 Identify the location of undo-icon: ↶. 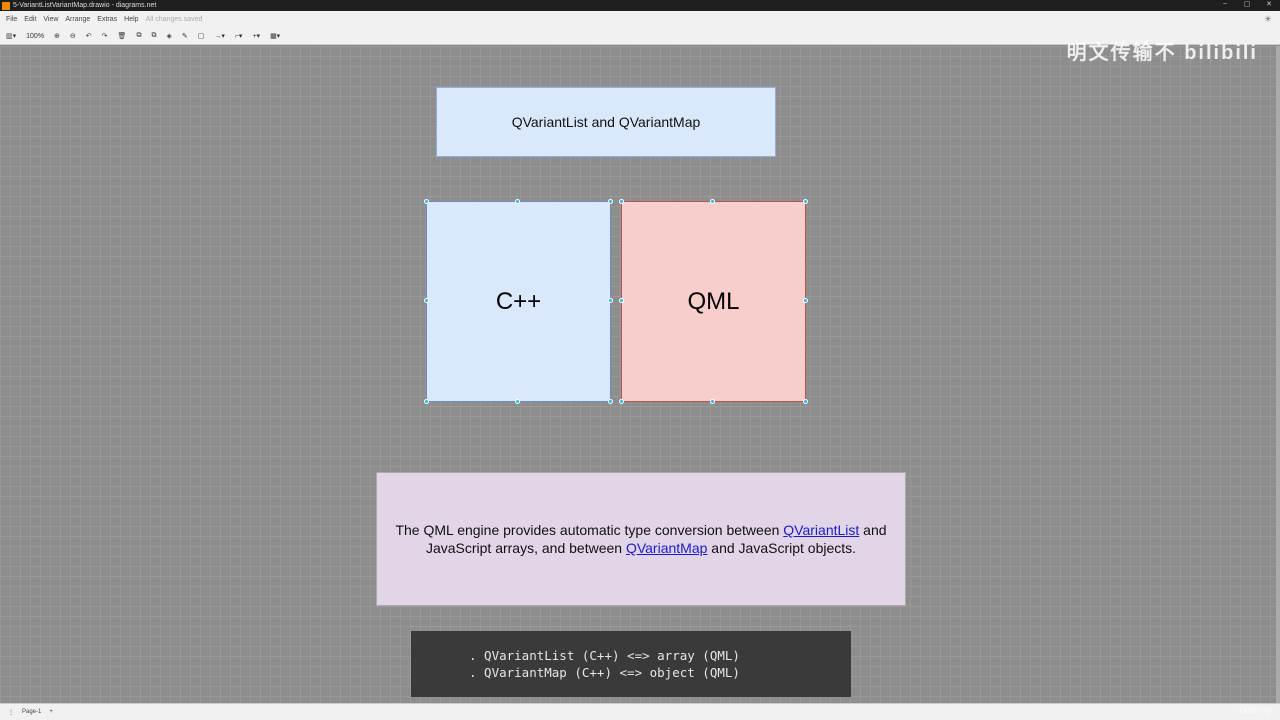
(89, 36).